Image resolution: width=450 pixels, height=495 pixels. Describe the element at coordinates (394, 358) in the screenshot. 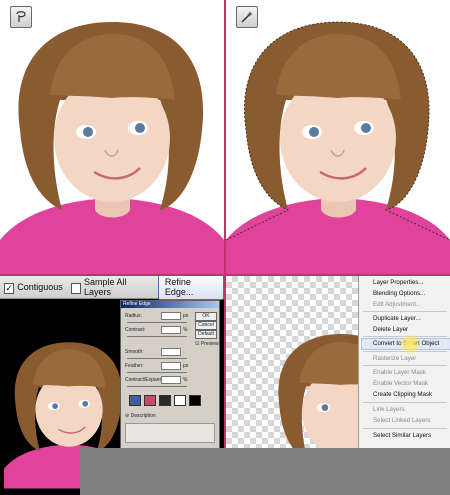

I see `menu-item-rasterize-layer: Rasterize Layer` at that location.